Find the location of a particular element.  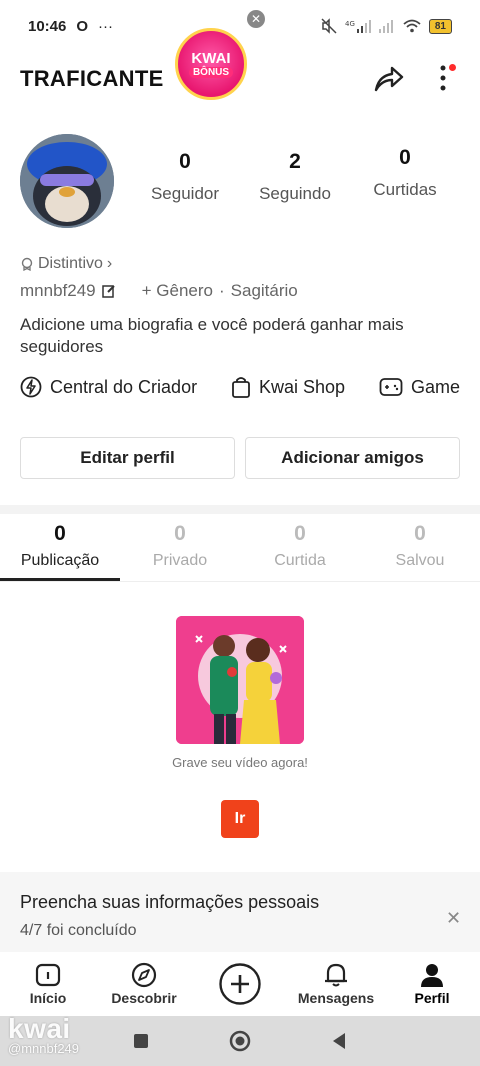

stat-following: 2 Seguindo is located at coordinates (295, 177).